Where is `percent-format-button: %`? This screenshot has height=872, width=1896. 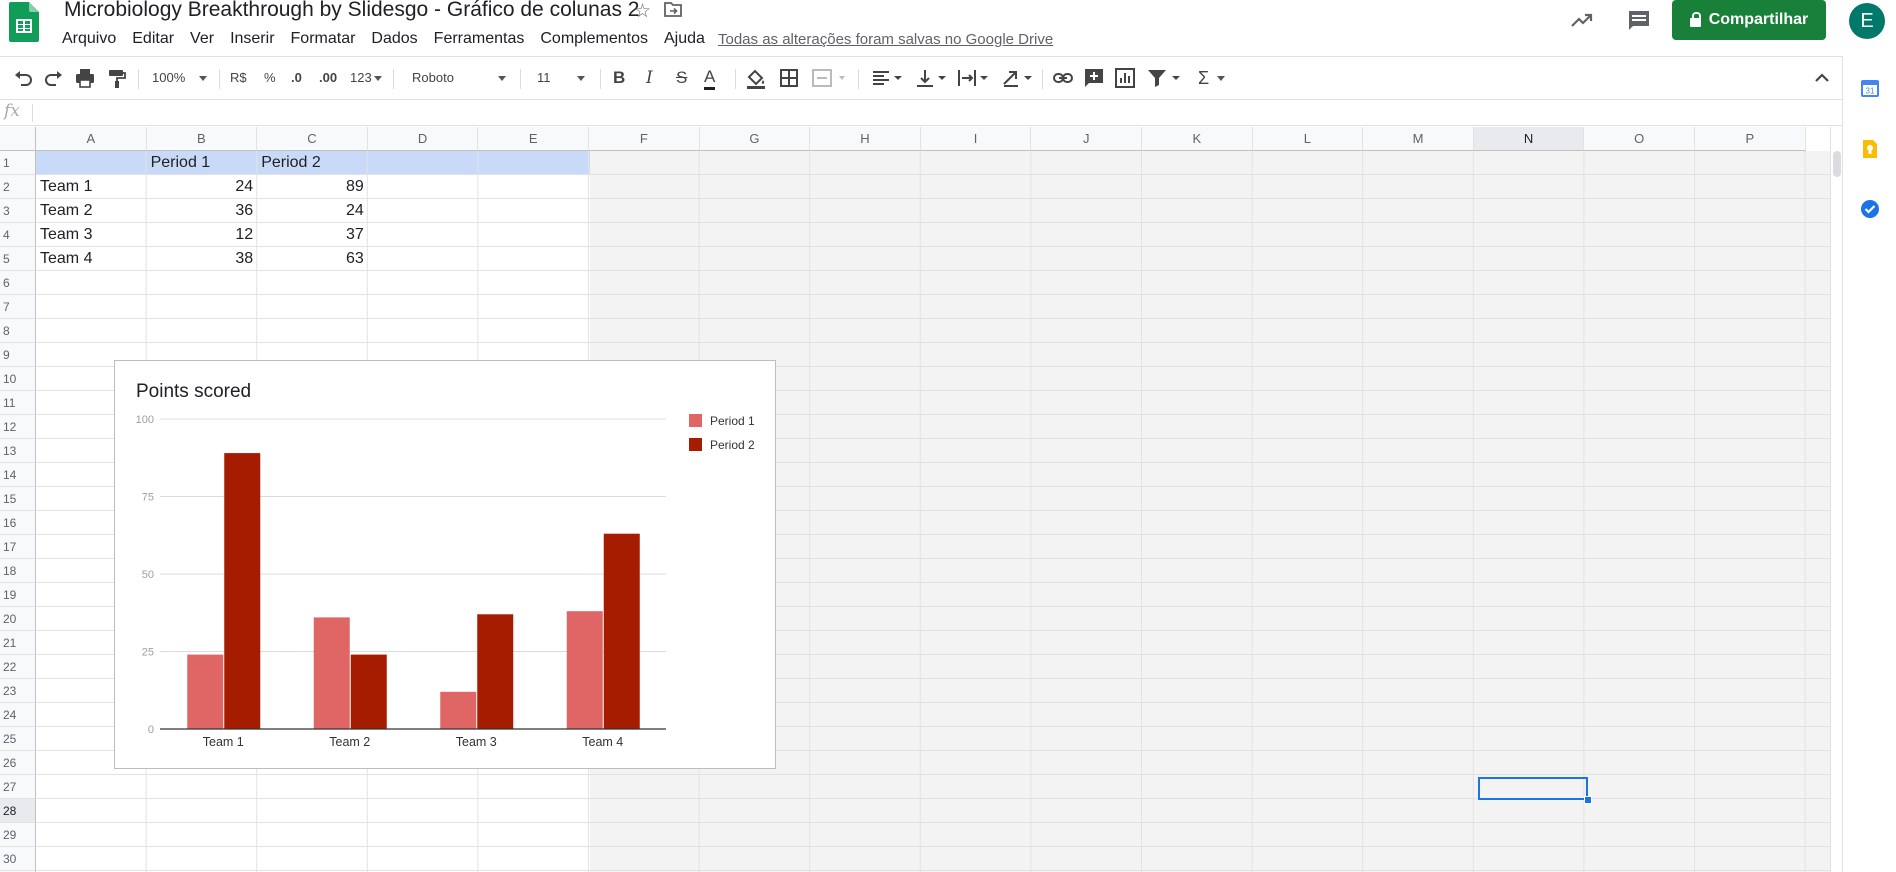 percent-format-button: % is located at coordinates (270, 78).